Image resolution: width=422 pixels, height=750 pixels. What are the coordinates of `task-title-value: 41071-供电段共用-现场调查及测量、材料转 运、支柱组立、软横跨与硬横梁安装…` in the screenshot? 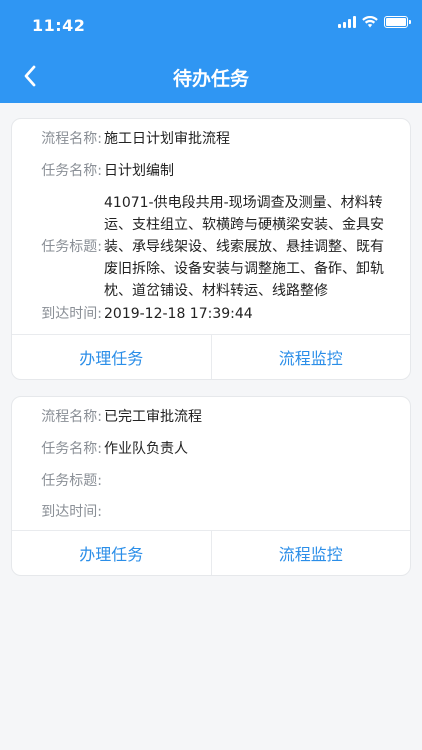 It's located at (257, 247).